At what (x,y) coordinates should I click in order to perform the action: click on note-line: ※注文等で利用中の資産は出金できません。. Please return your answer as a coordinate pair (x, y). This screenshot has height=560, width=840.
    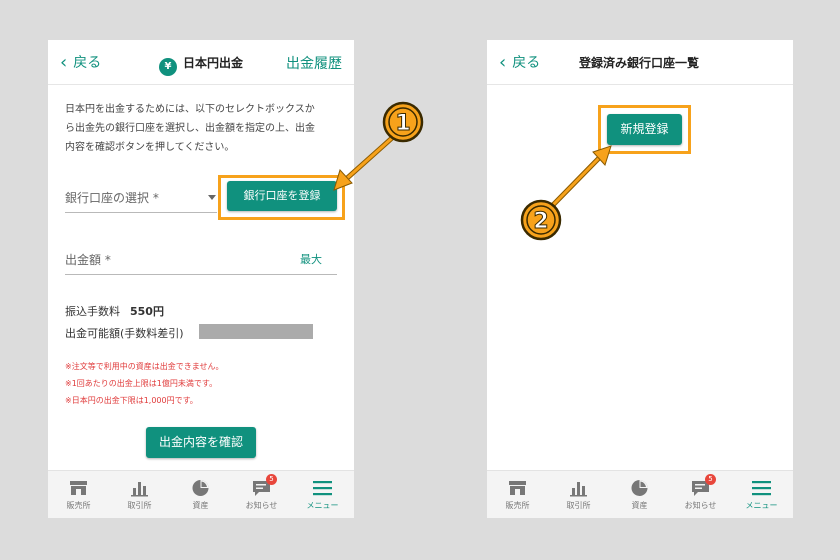
    Looking at the image, I should click on (144, 366).